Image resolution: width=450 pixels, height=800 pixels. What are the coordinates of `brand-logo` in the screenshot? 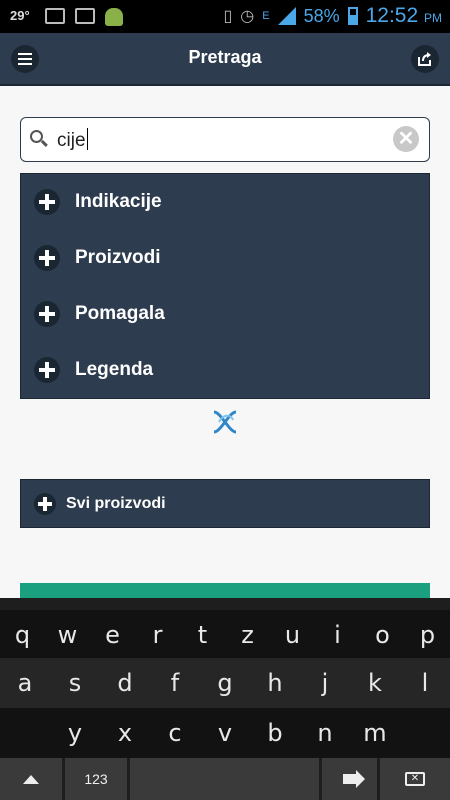 It's located at (225, 422).